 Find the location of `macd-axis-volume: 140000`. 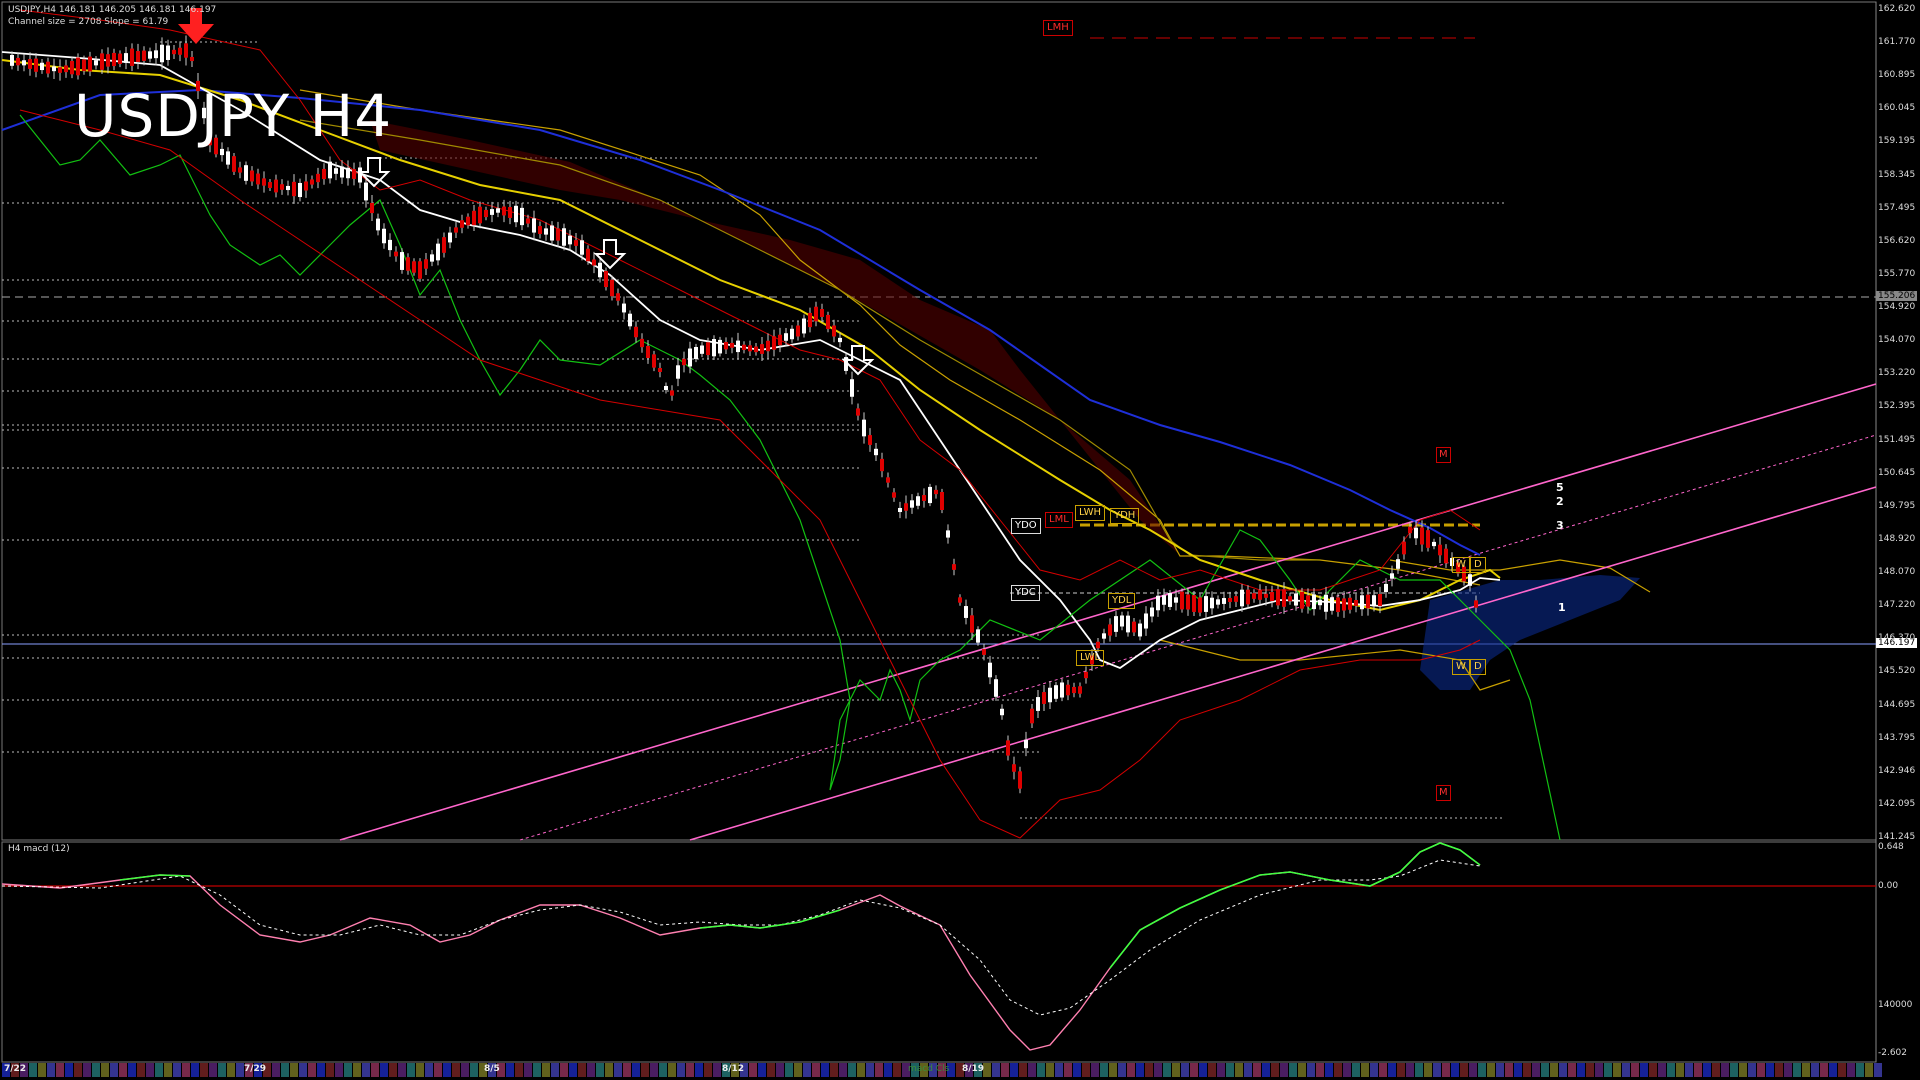

macd-axis-volume: 140000 is located at coordinates (1895, 1005).